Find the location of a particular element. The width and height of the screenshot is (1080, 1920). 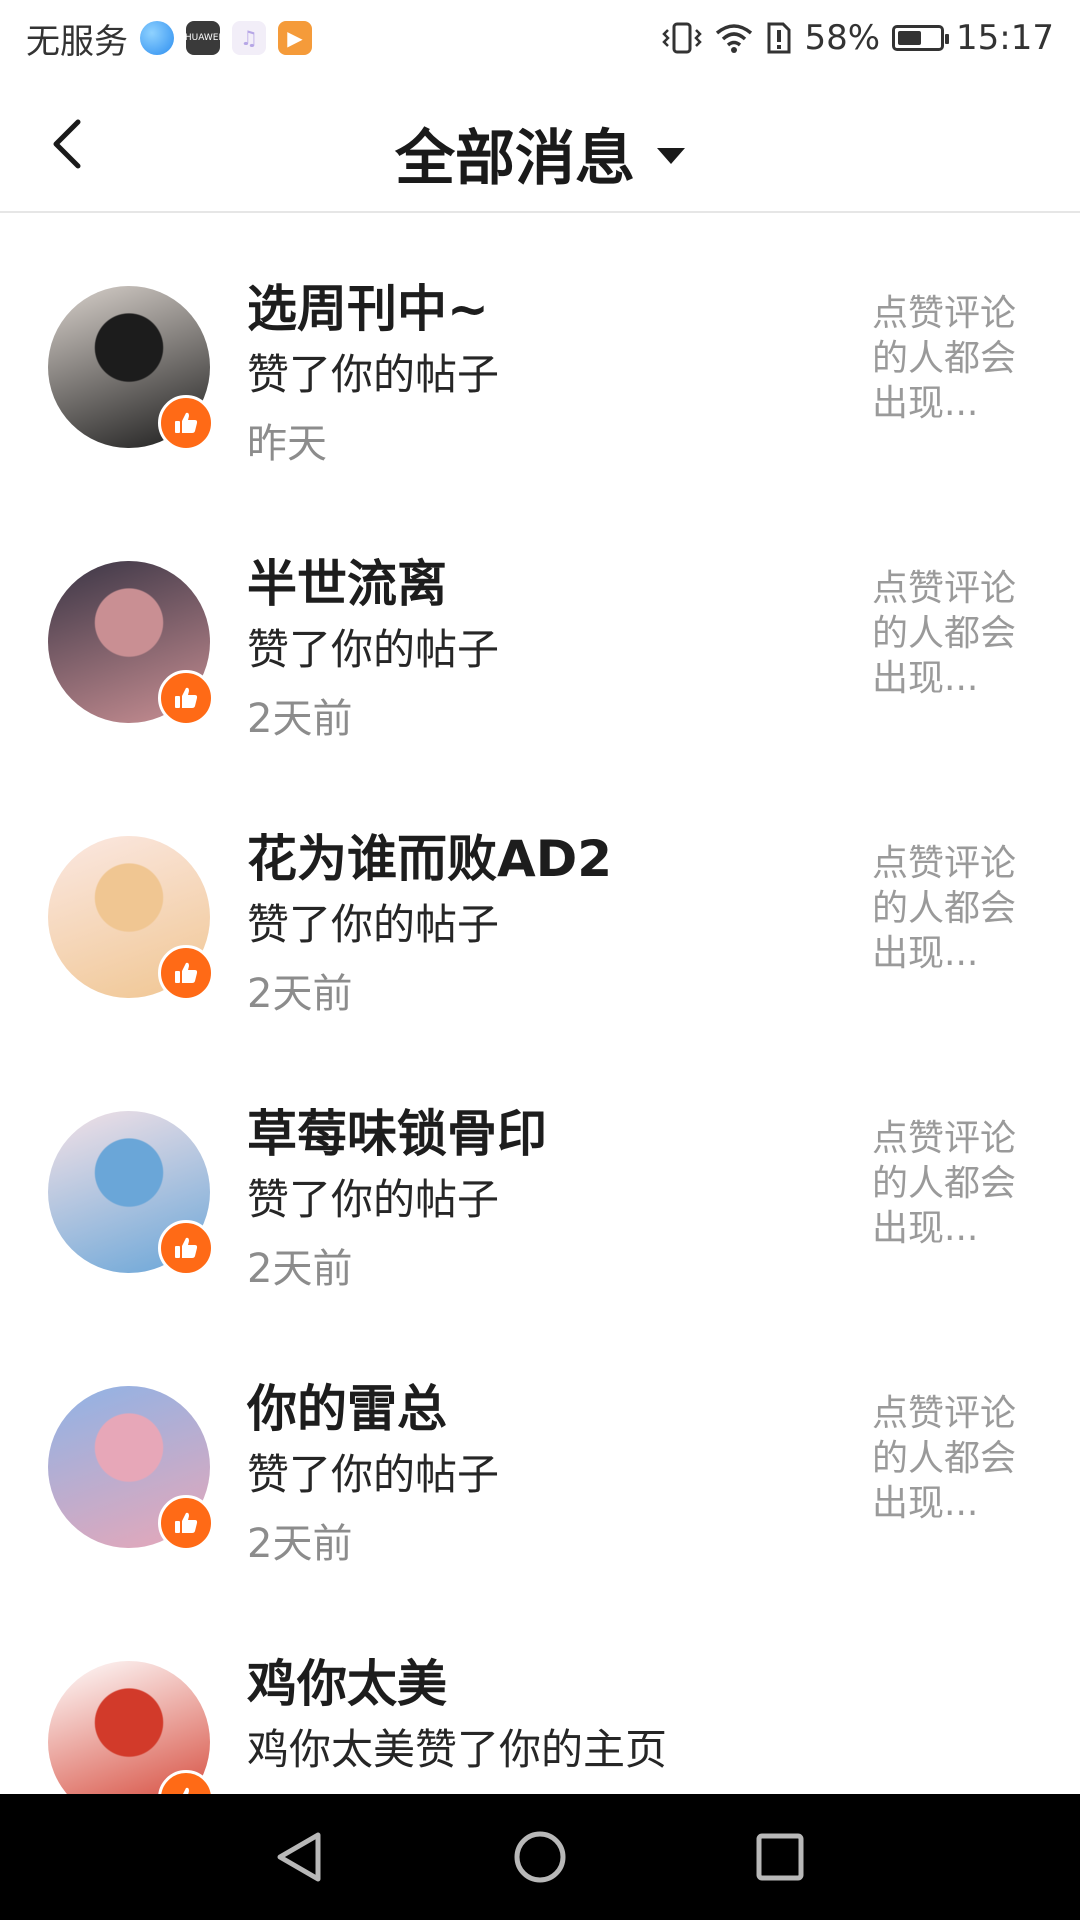

browser-icon is located at coordinates (157, 38).